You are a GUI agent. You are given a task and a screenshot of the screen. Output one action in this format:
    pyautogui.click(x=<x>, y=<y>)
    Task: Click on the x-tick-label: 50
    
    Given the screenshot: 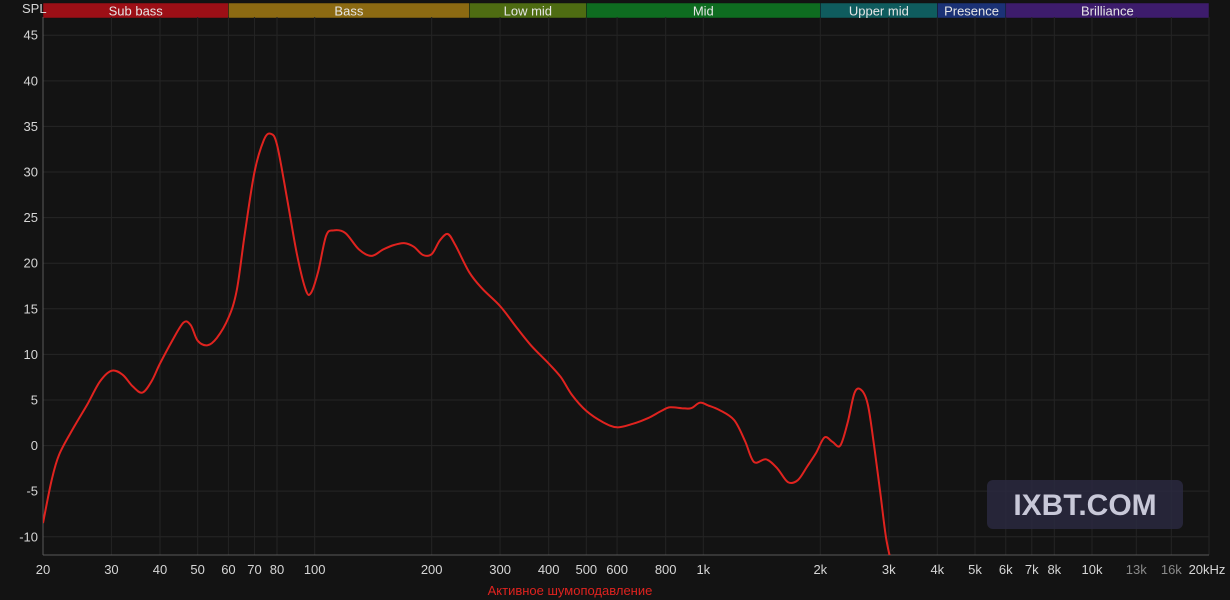 What is the action you would take?
    pyautogui.click(x=197, y=569)
    